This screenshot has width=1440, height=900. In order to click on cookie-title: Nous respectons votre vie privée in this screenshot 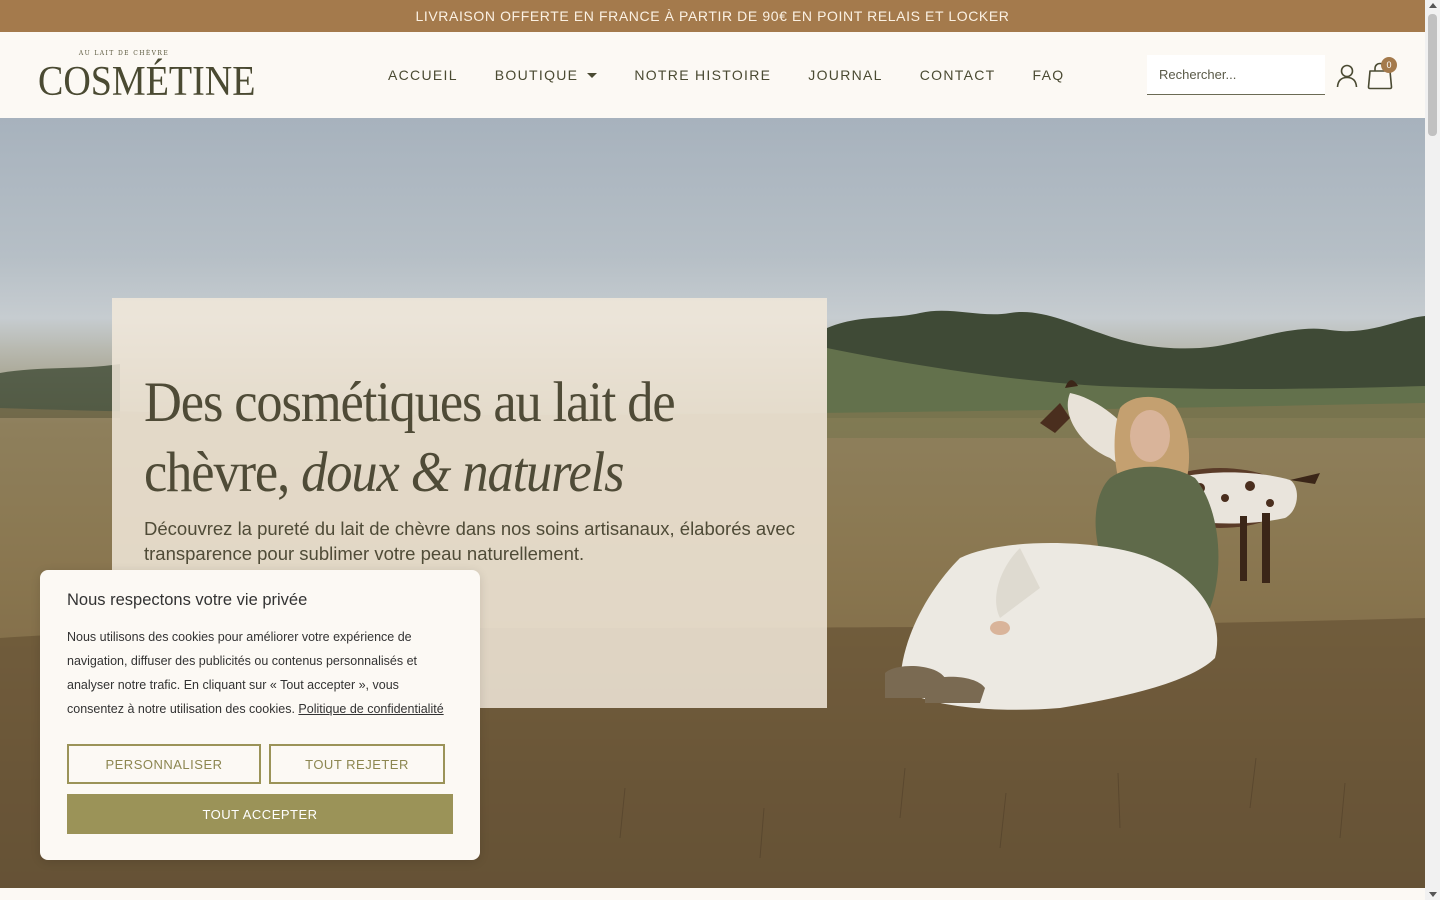, I will do `click(187, 600)`.